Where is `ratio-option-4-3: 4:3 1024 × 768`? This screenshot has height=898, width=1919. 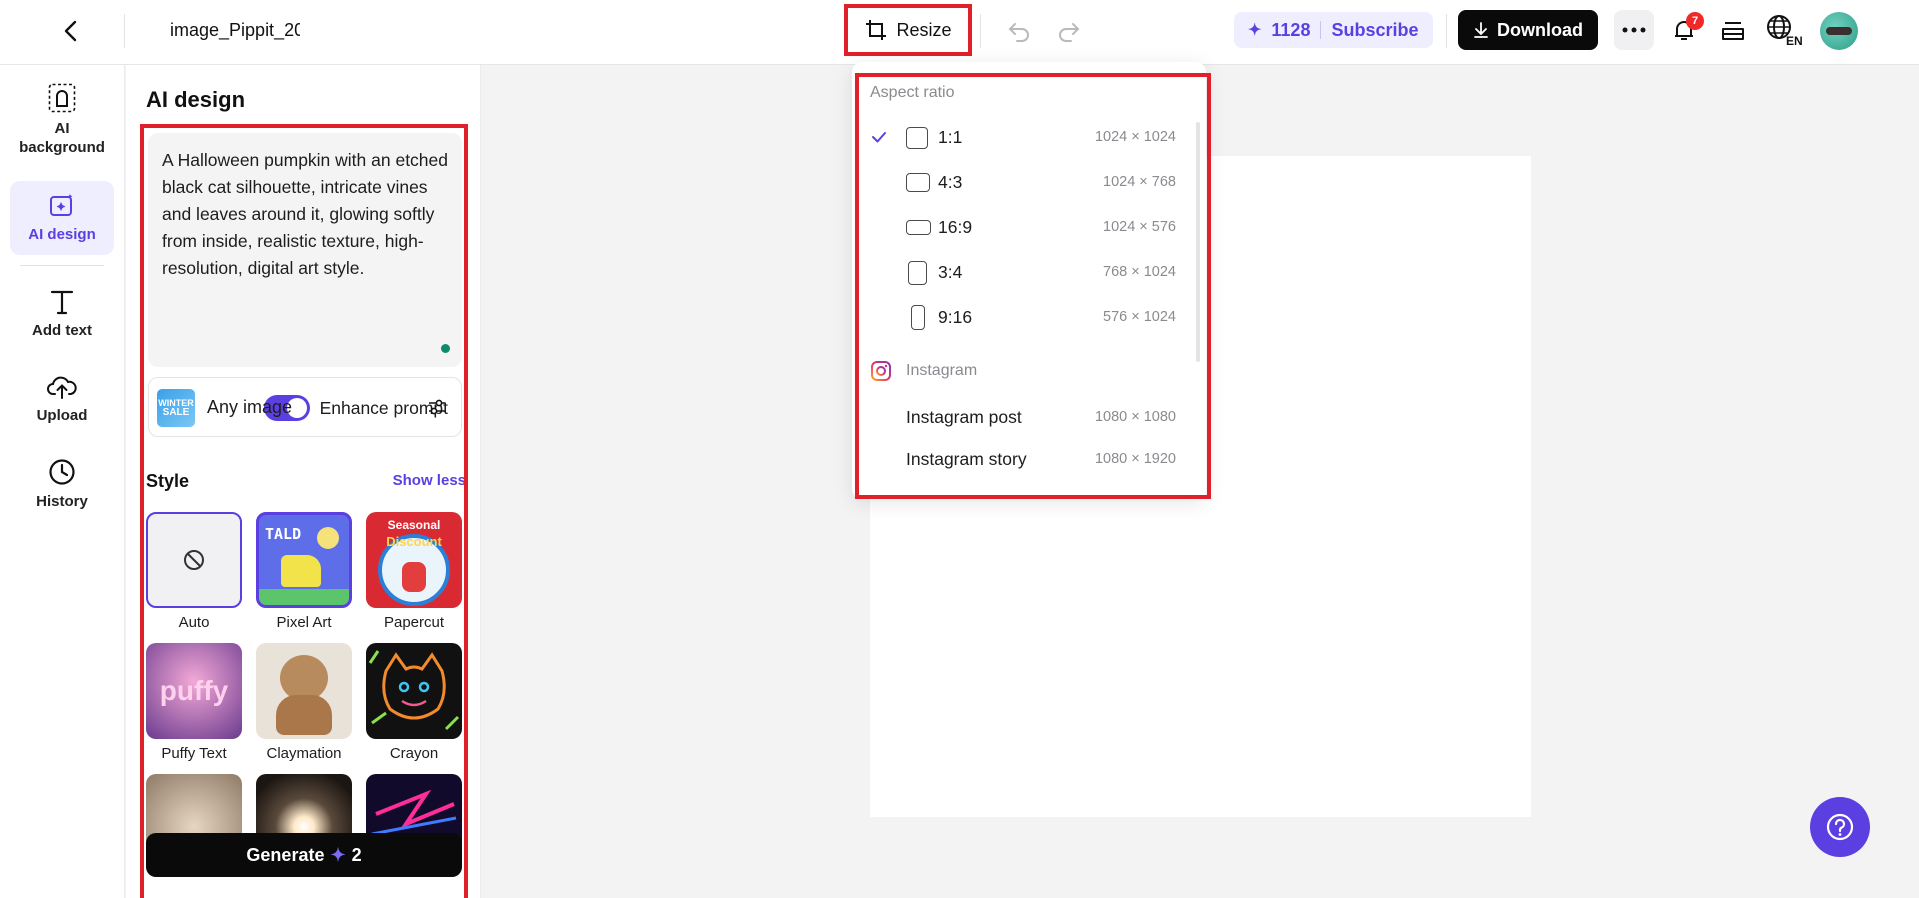 ratio-option-4-3: 4:3 1024 × 768 is located at coordinates (1021, 182).